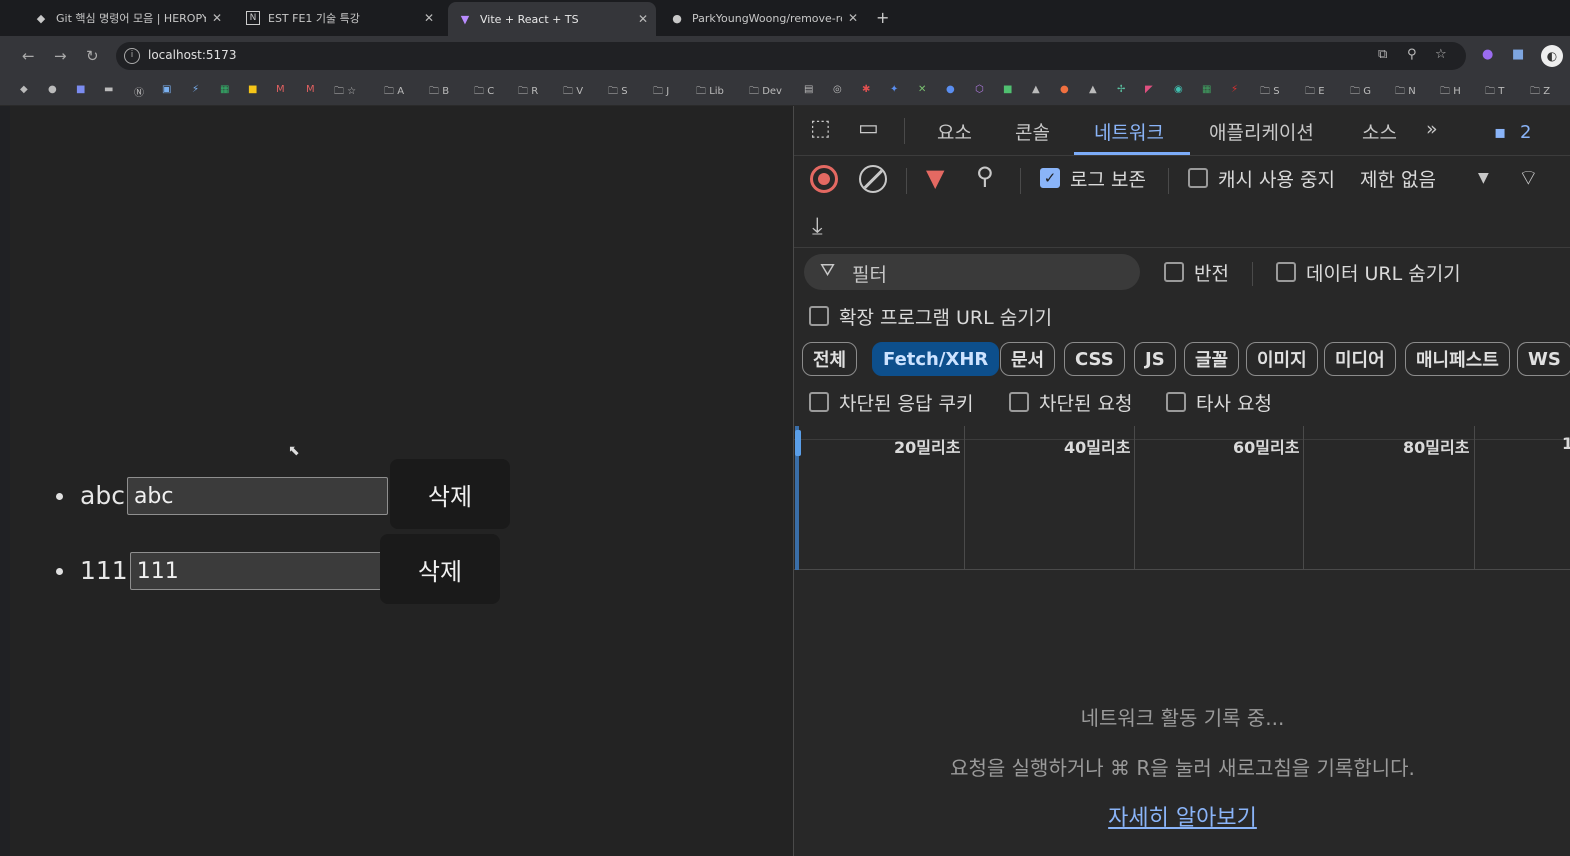  What do you see at coordinates (661, 92) in the screenshot?
I see `bookmark-folder: 🗀 J` at bounding box center [661, 92].